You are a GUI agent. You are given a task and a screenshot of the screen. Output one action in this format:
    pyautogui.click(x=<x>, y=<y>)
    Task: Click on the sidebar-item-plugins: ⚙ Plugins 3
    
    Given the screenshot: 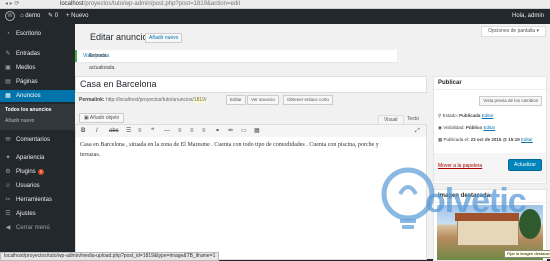 What is the action you would take?
    pyautogui.click(x=37, y=172)
    